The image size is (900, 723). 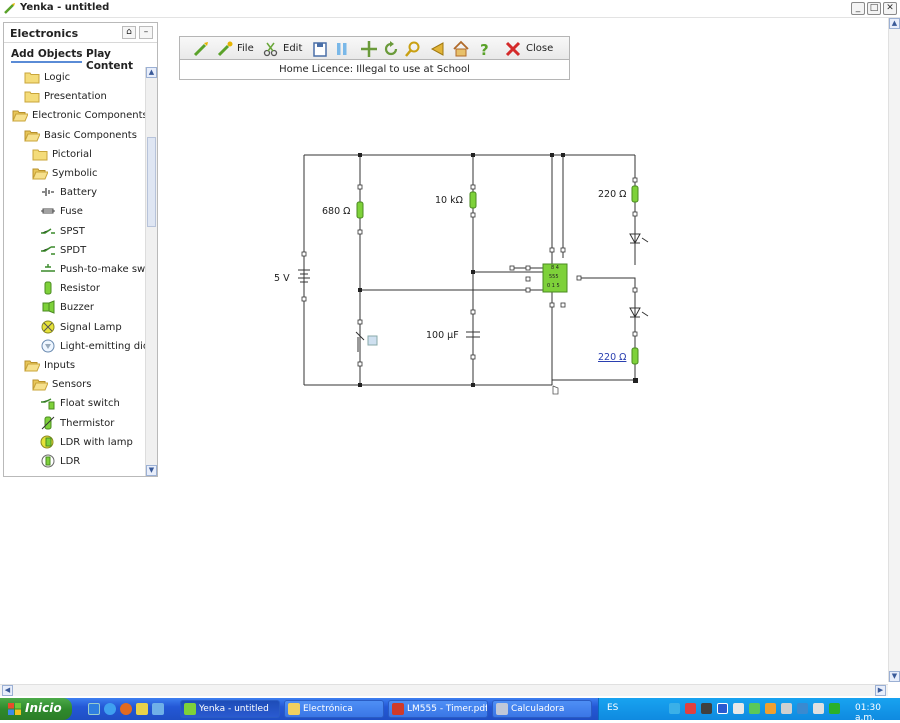 I want to click on internet-explorer-icon, so click(x=110, y=709).